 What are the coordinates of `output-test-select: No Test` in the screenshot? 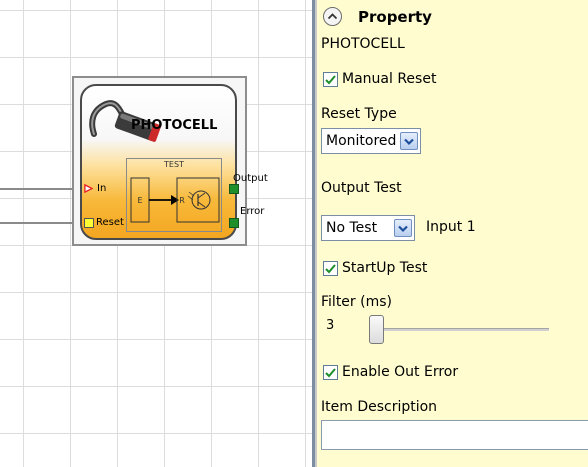 It's located at (368, 228).